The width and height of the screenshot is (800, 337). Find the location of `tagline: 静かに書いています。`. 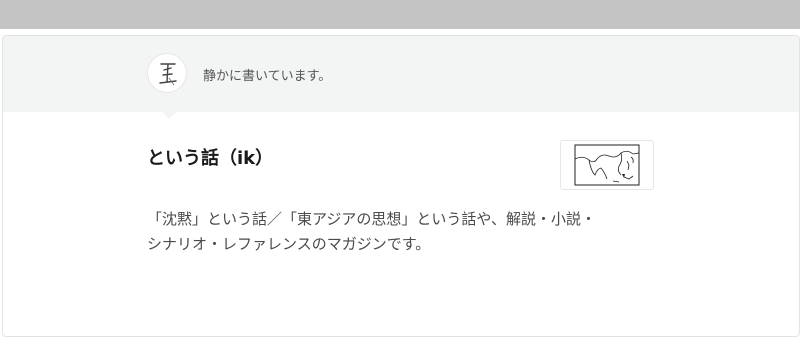

tagline: 静かに書いています。 is located at coordinates (267, 76).